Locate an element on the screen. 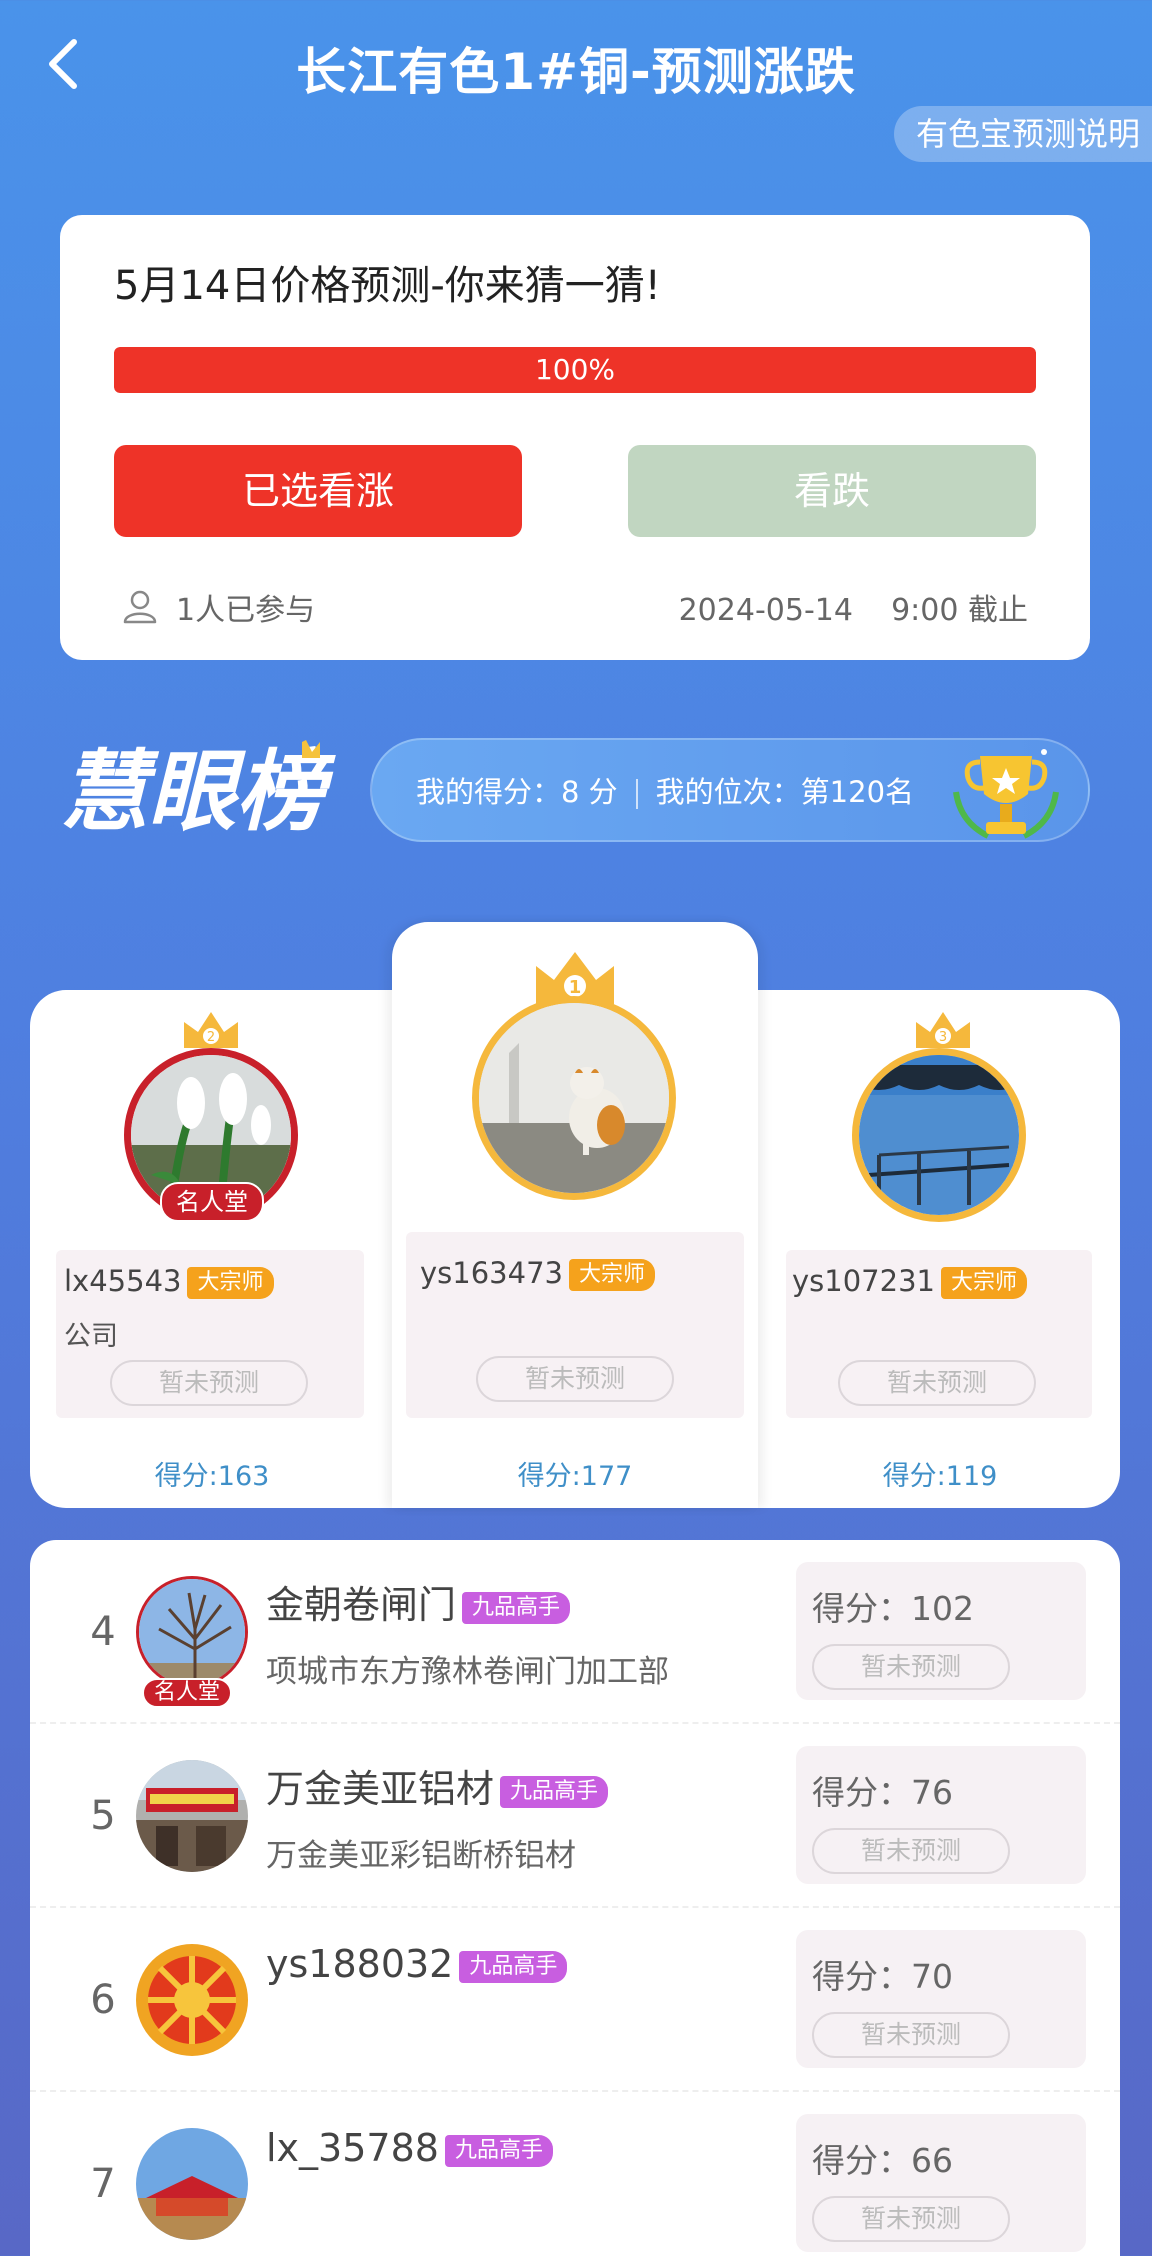 Image resolution: width=1152 pixels, height=2256 pixels. svg-text: 慧眼榜 is located at coordinates (198, 790).